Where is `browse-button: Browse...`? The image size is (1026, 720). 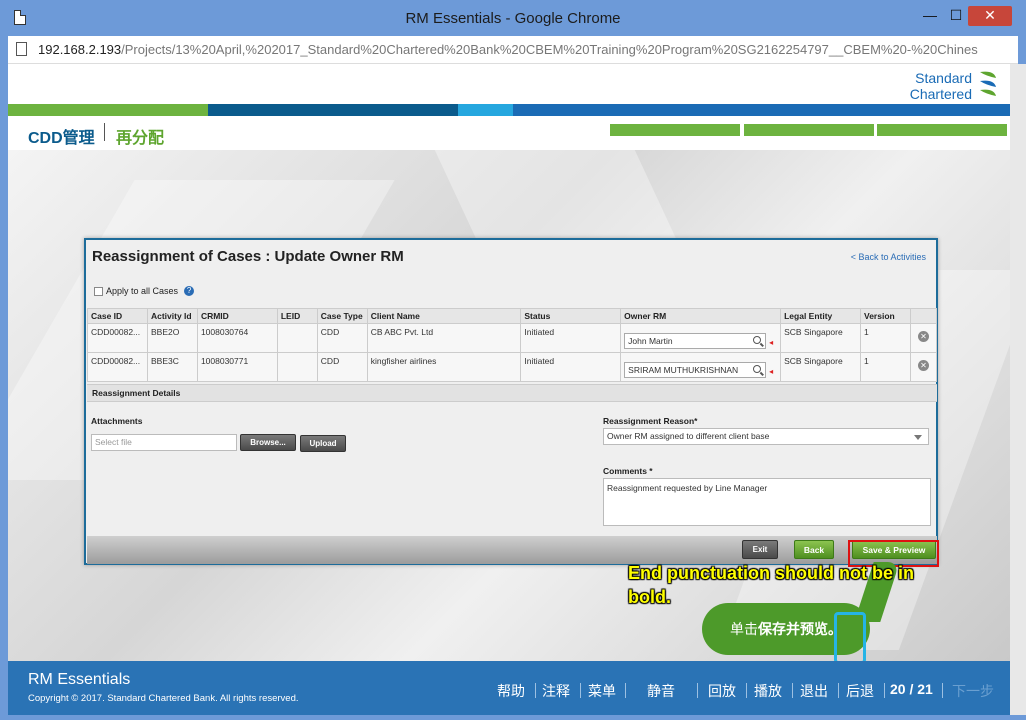 browse-button: Browse... is located at coordinates (268, 442).